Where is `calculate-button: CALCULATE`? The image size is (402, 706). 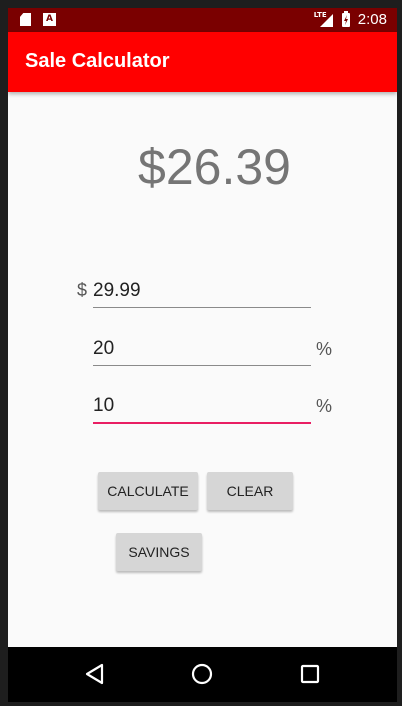 calculate-button: CALCULATE is located at coordinates (148, 491).